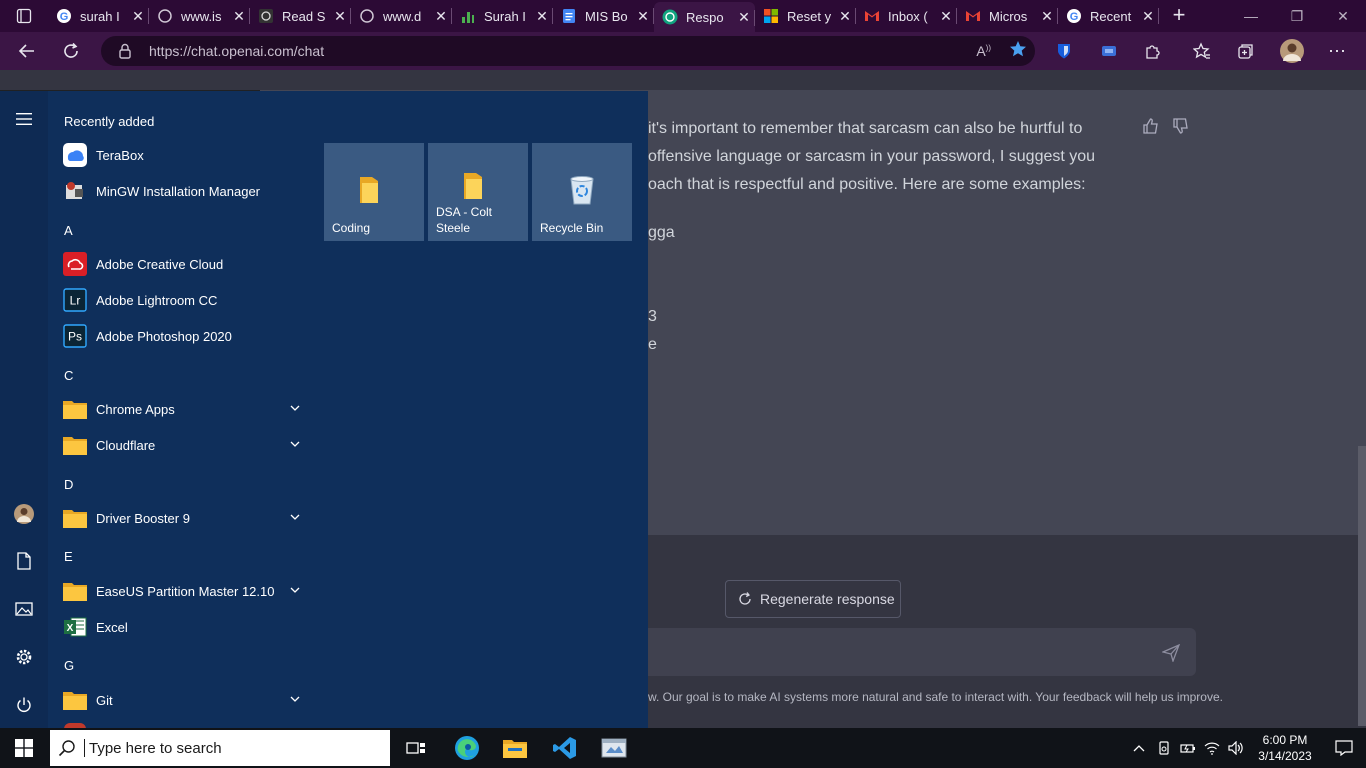 The width and height of the screenshot is (1366, 768). I want to click on browser-tab: www.d ✕, so click(401, 16).